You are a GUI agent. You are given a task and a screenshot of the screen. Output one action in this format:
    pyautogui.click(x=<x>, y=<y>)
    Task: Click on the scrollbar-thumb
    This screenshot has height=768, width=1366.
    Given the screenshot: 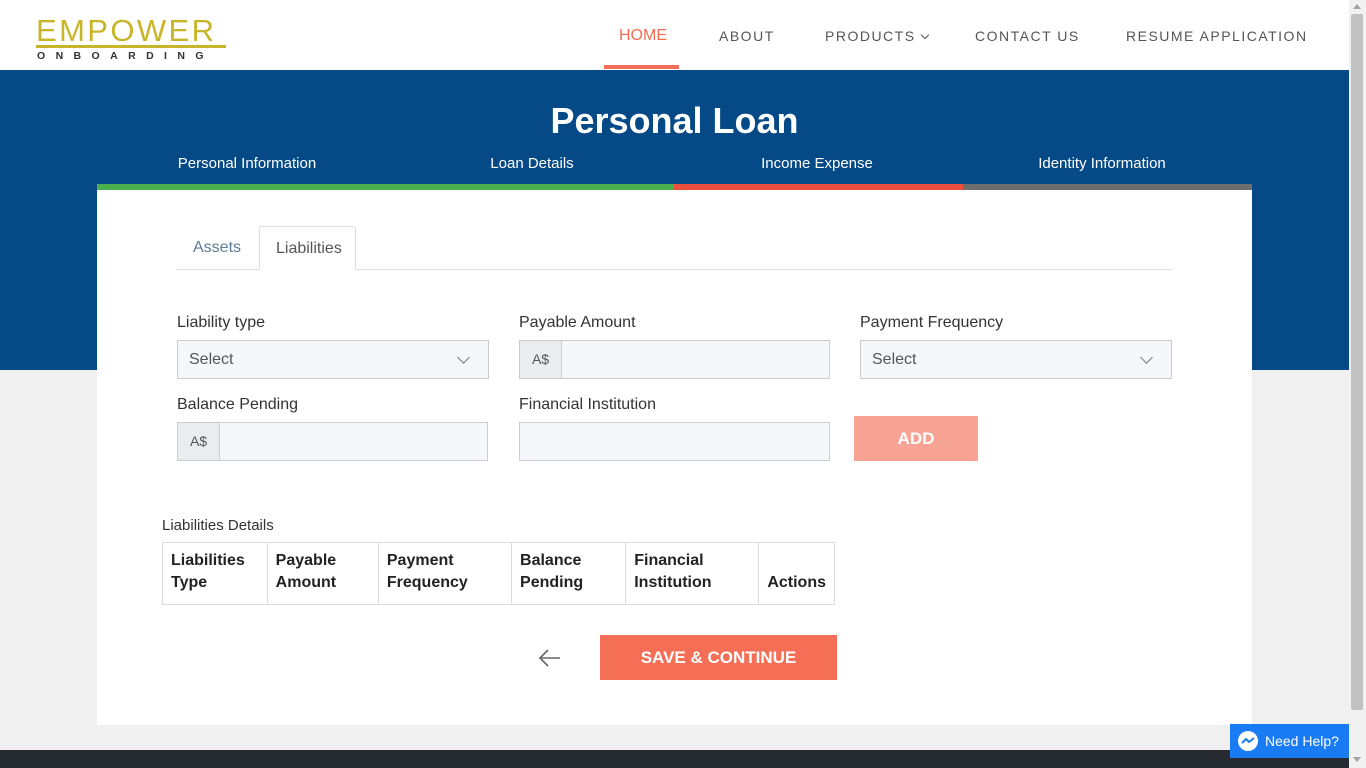 What is the action you would take?
    pyautogui.click(x=1357, y=362)
    